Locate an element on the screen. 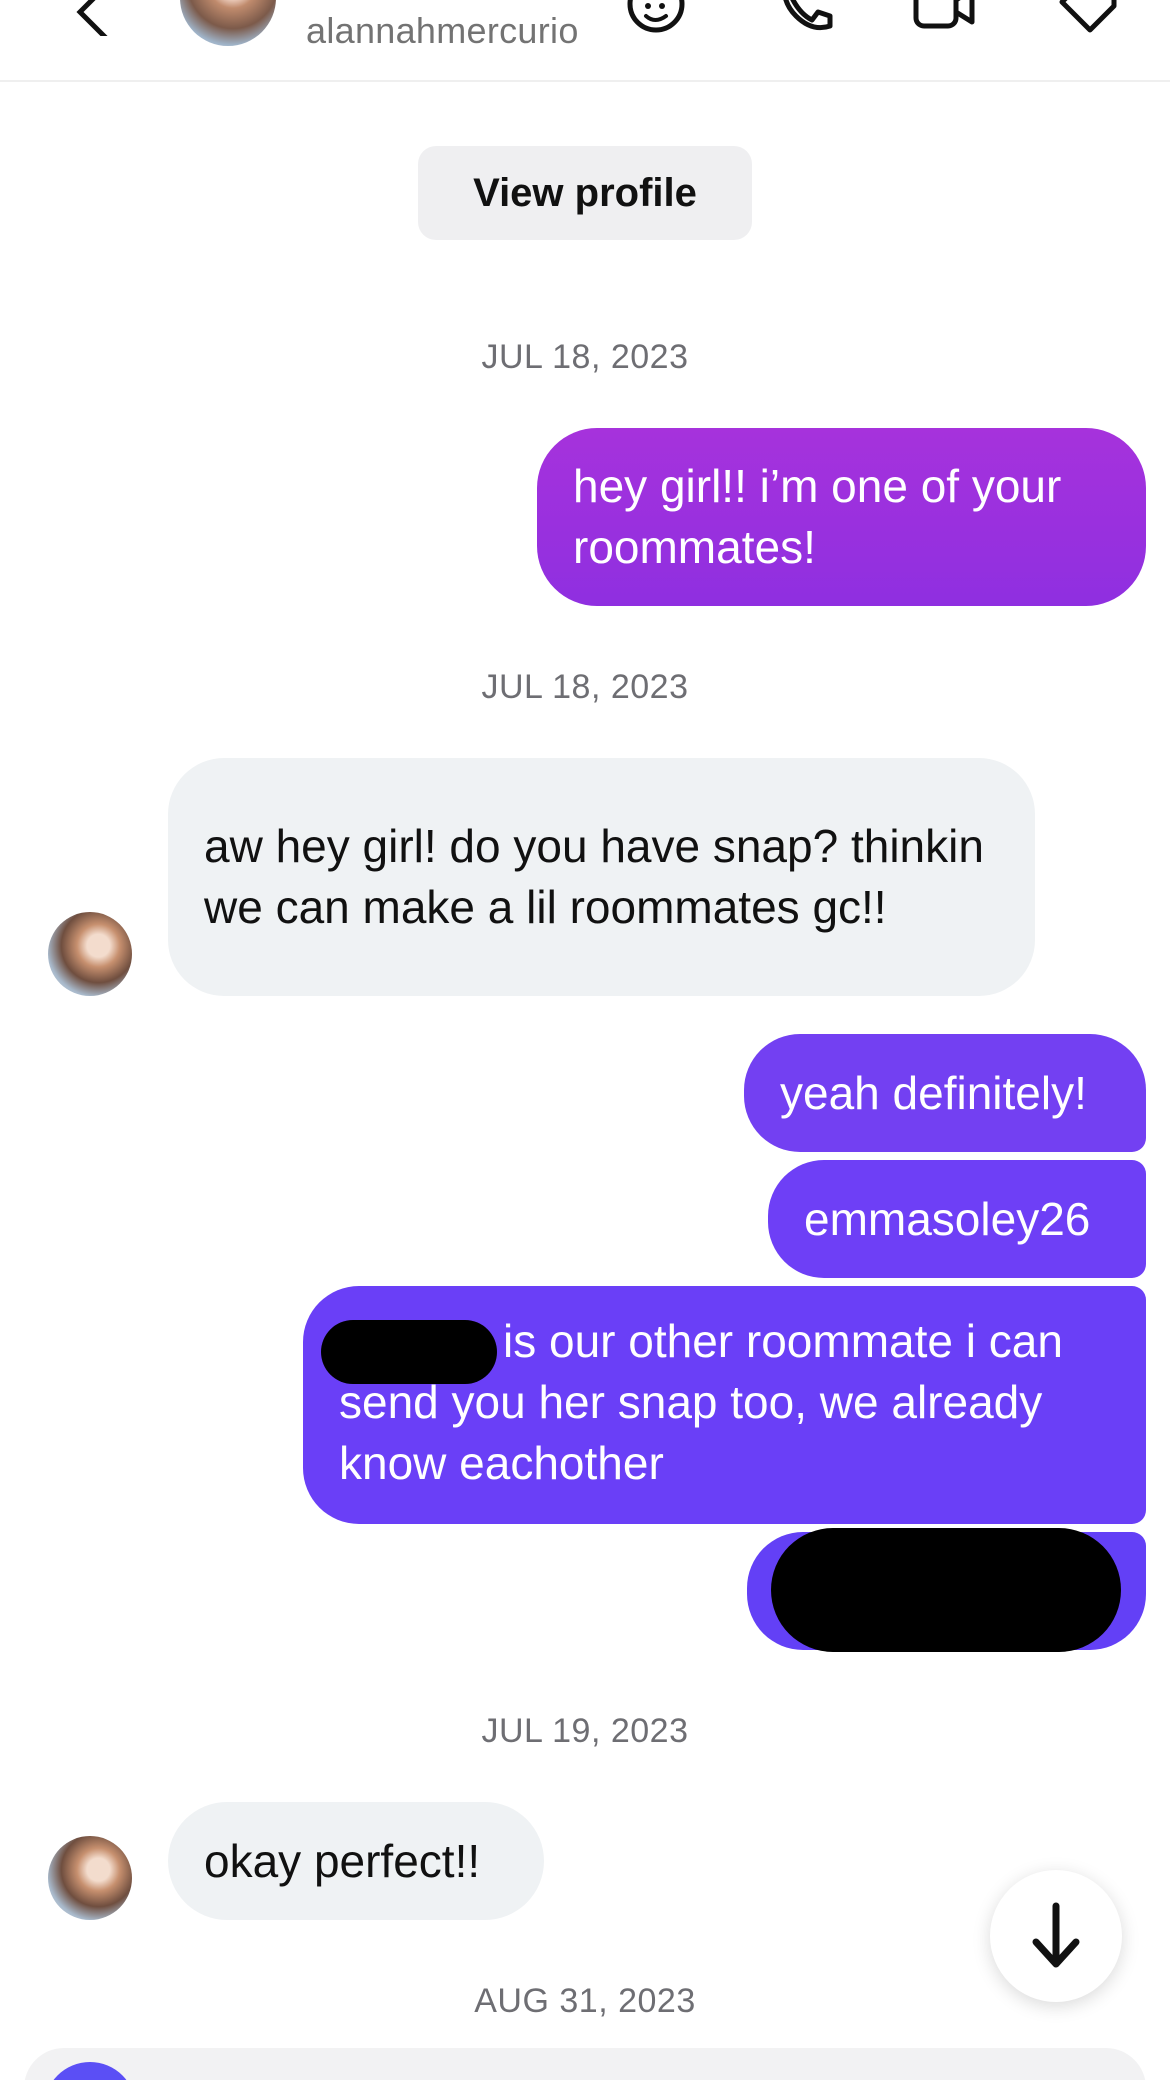 Image resolution: width=1170 pixels, height=2080 pixels. date-separator: JUL 19, 2023 is located at coordinates (585, 1731).